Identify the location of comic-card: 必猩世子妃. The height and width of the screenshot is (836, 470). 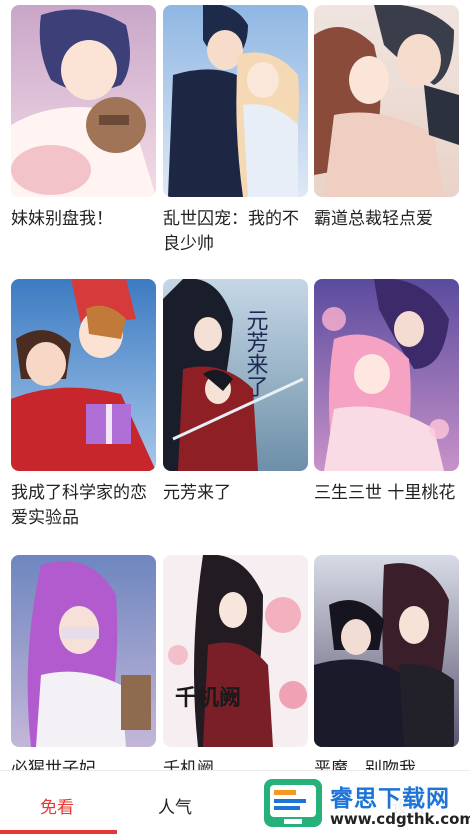
(83, 662).